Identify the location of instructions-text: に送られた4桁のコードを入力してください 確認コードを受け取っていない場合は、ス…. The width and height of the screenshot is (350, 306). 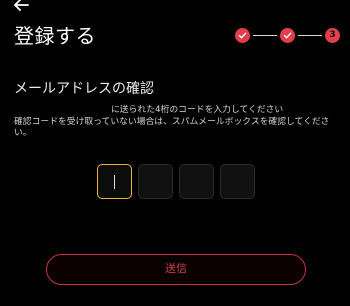
(179, 122).